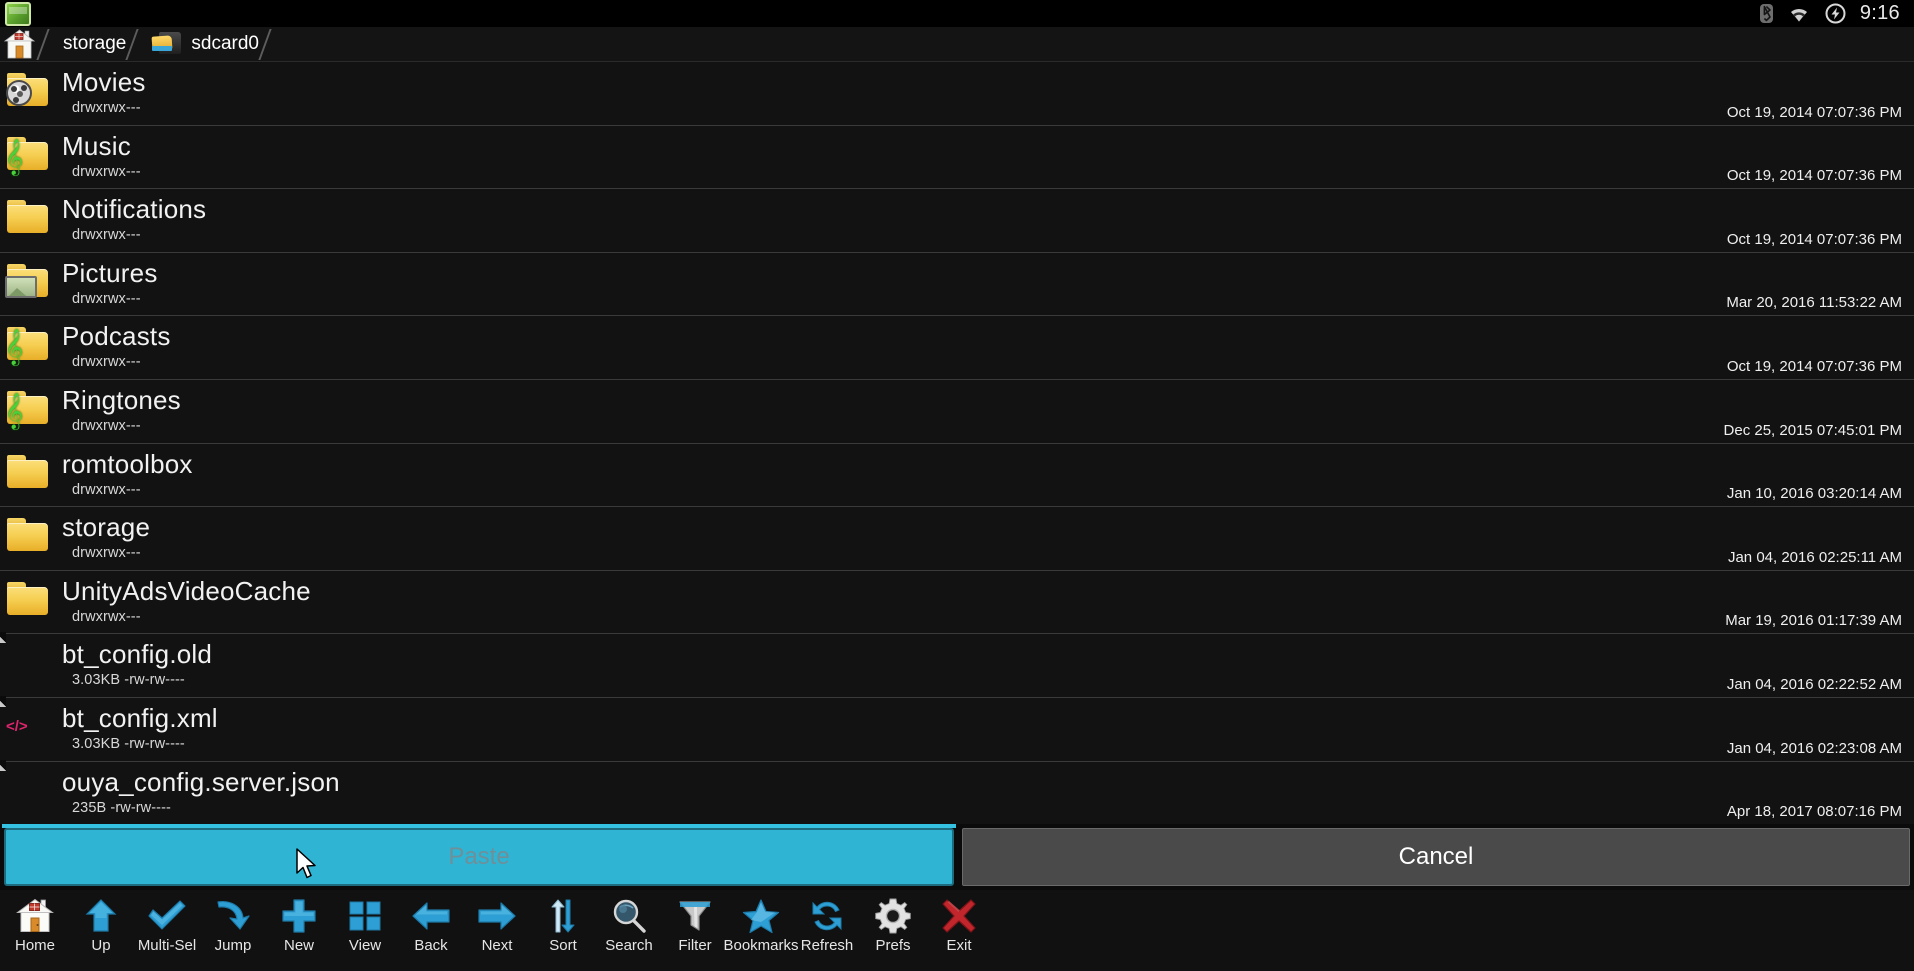 The image size is (1914, 971). Describe the element at coordinates (225, 43) in the screenshot. I see `breadcrumb-label: sdcard0` at that location.